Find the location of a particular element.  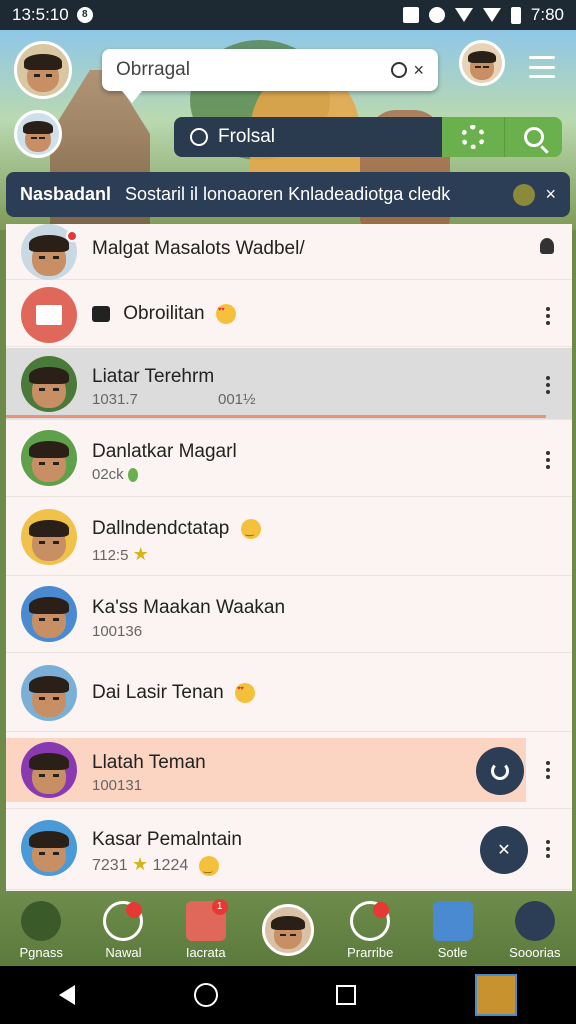

nav-item-center-avatar is located at coordinates (288, 928).